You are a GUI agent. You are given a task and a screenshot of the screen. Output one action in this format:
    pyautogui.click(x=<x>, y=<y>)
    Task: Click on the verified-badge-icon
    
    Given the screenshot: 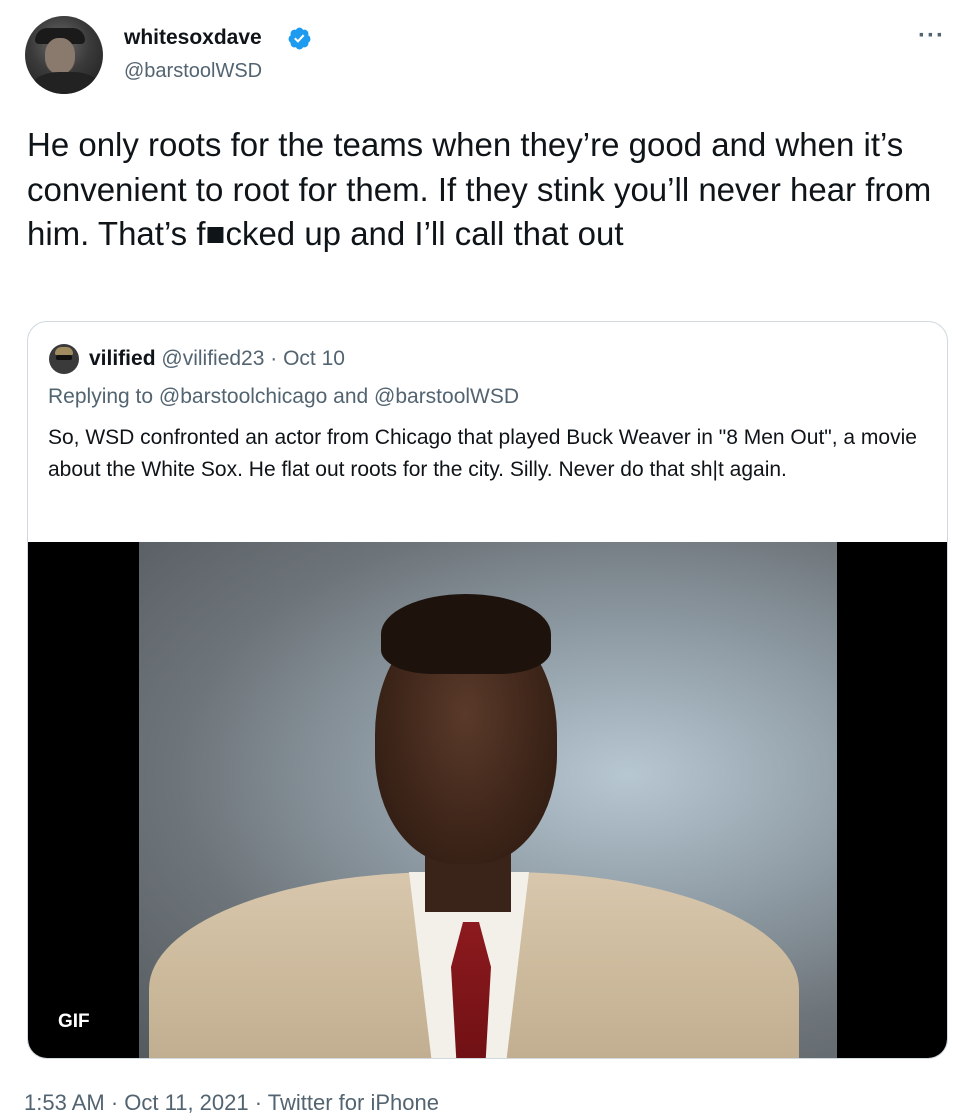 What is the action you would take?
    pyautogui.click(x=299, y=38)
    